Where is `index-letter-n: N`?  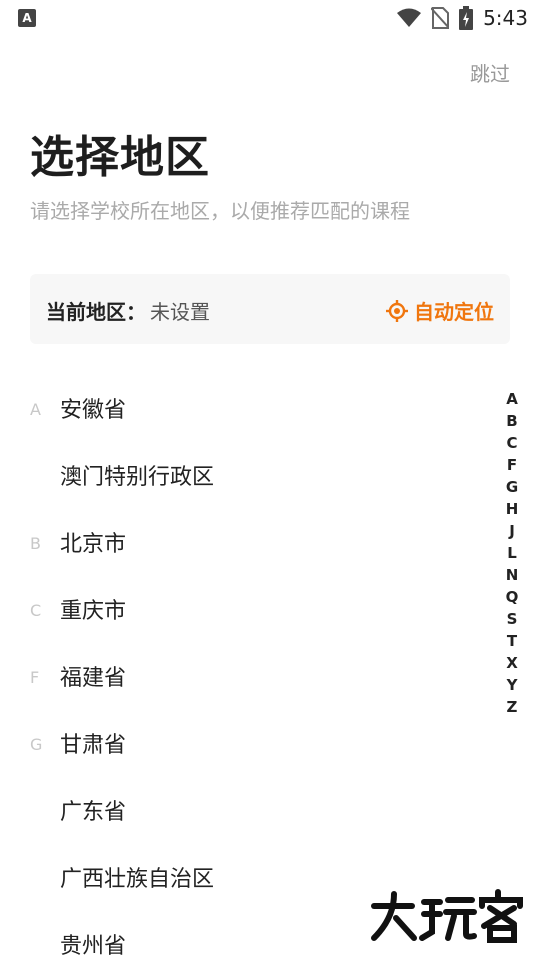
index-letter-n: N is located at coordinates (512, 575).